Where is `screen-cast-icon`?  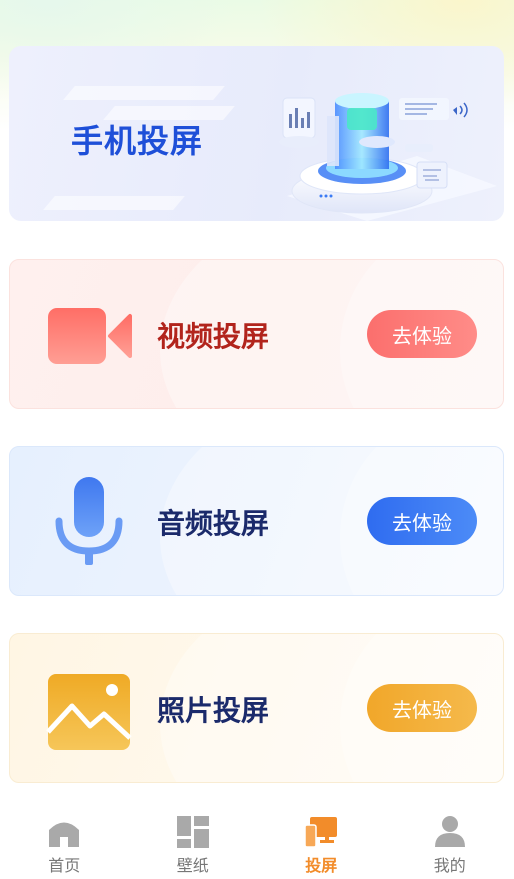
screen-cast-icon is located at coordinates (321, 832).